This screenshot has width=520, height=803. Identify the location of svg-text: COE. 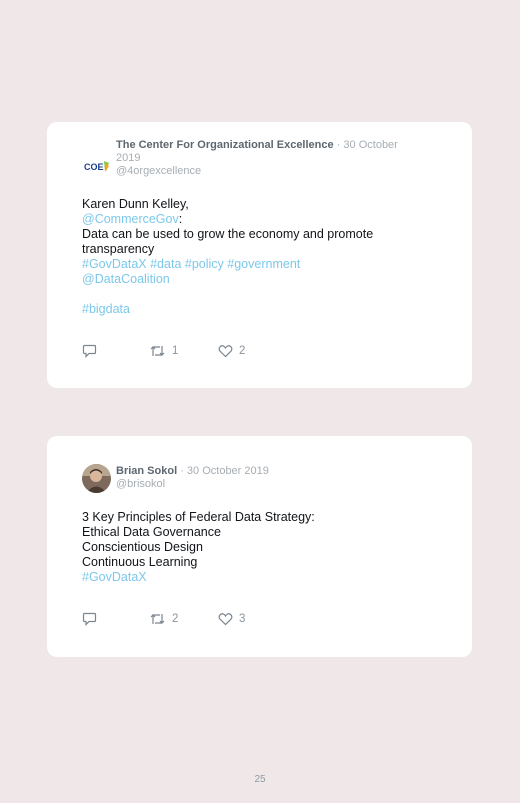
(94, 167).